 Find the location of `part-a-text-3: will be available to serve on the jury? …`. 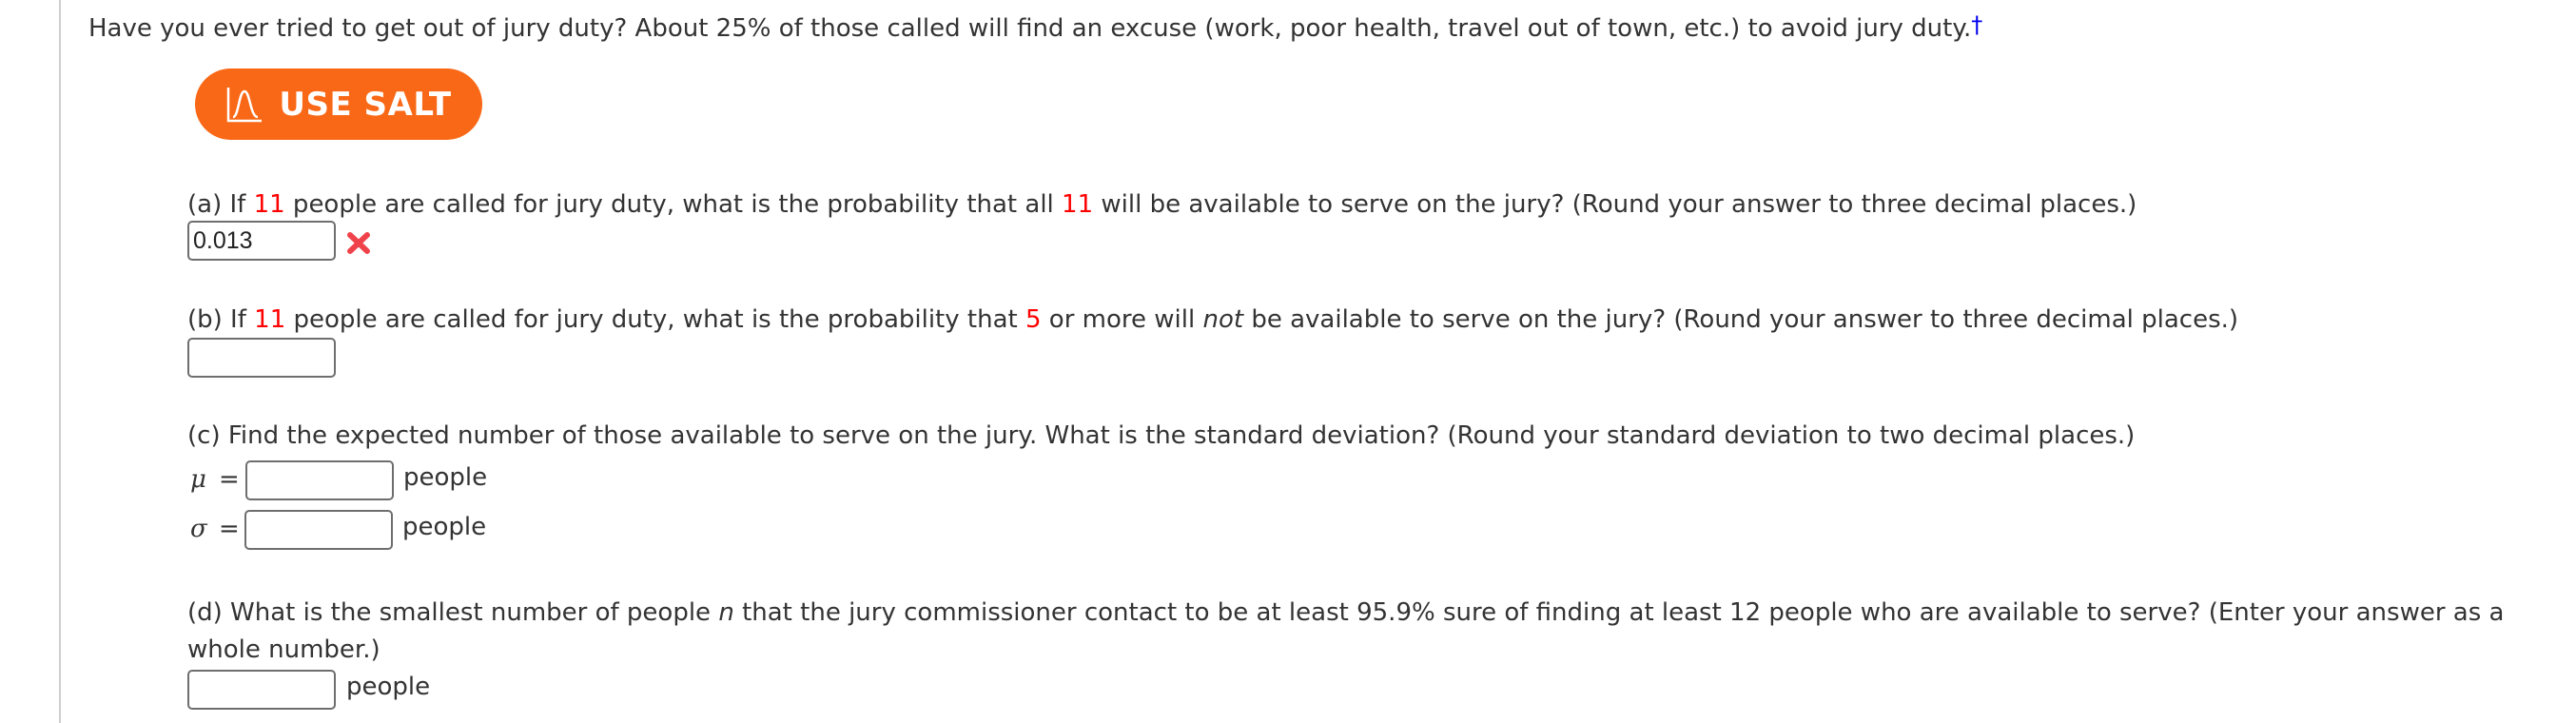

part-a-text-3: will be available to serve on the jury? … is located at coordinates (1615, 205).